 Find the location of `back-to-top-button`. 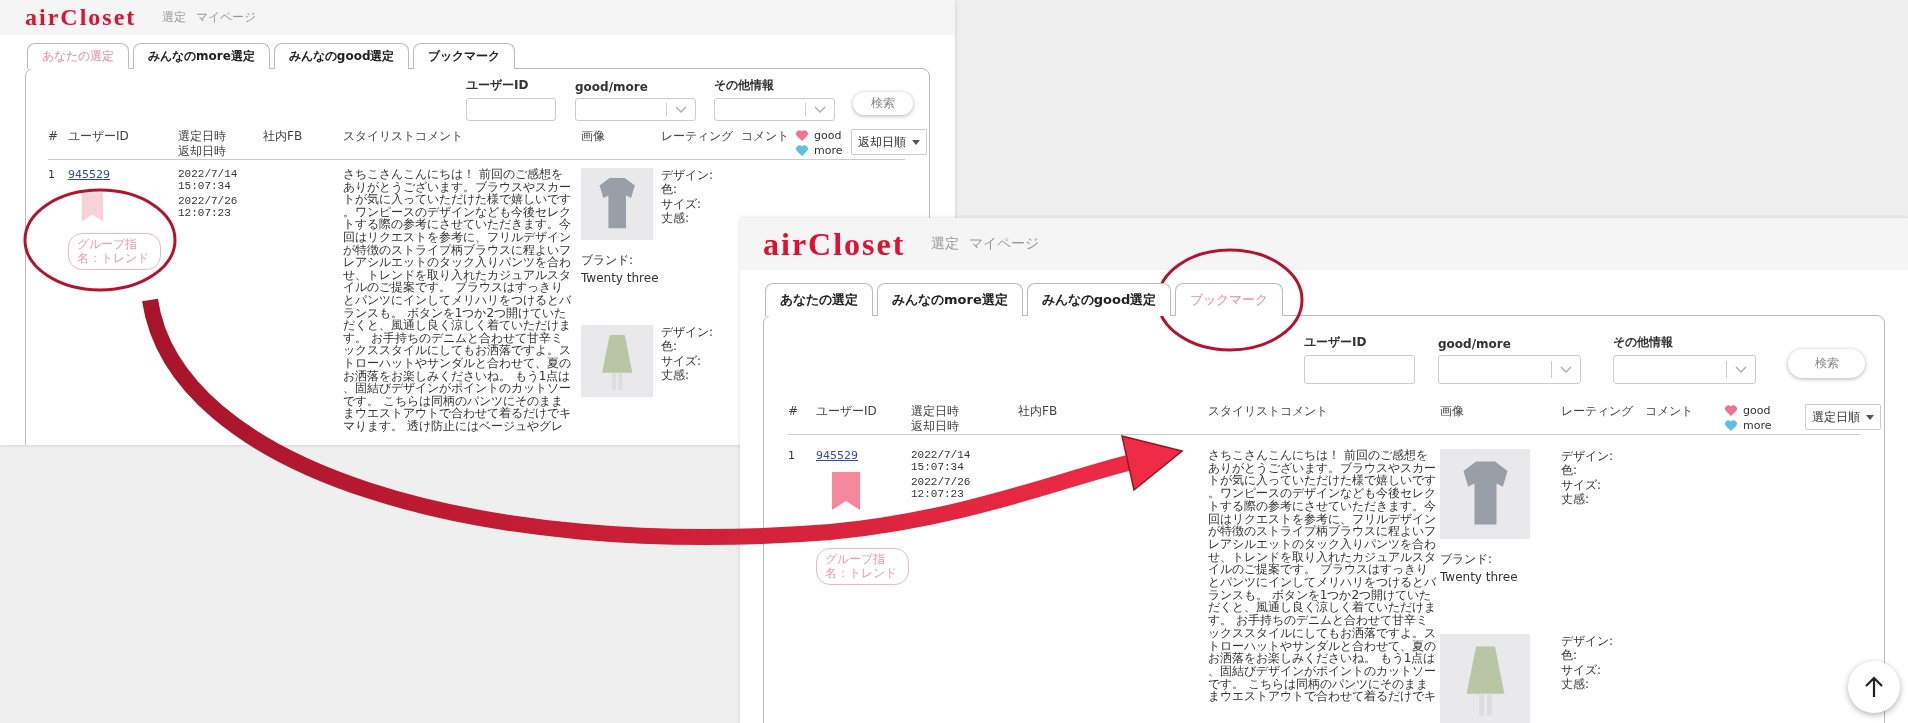

back-to-top-button is located at coordinates (1874, 687).